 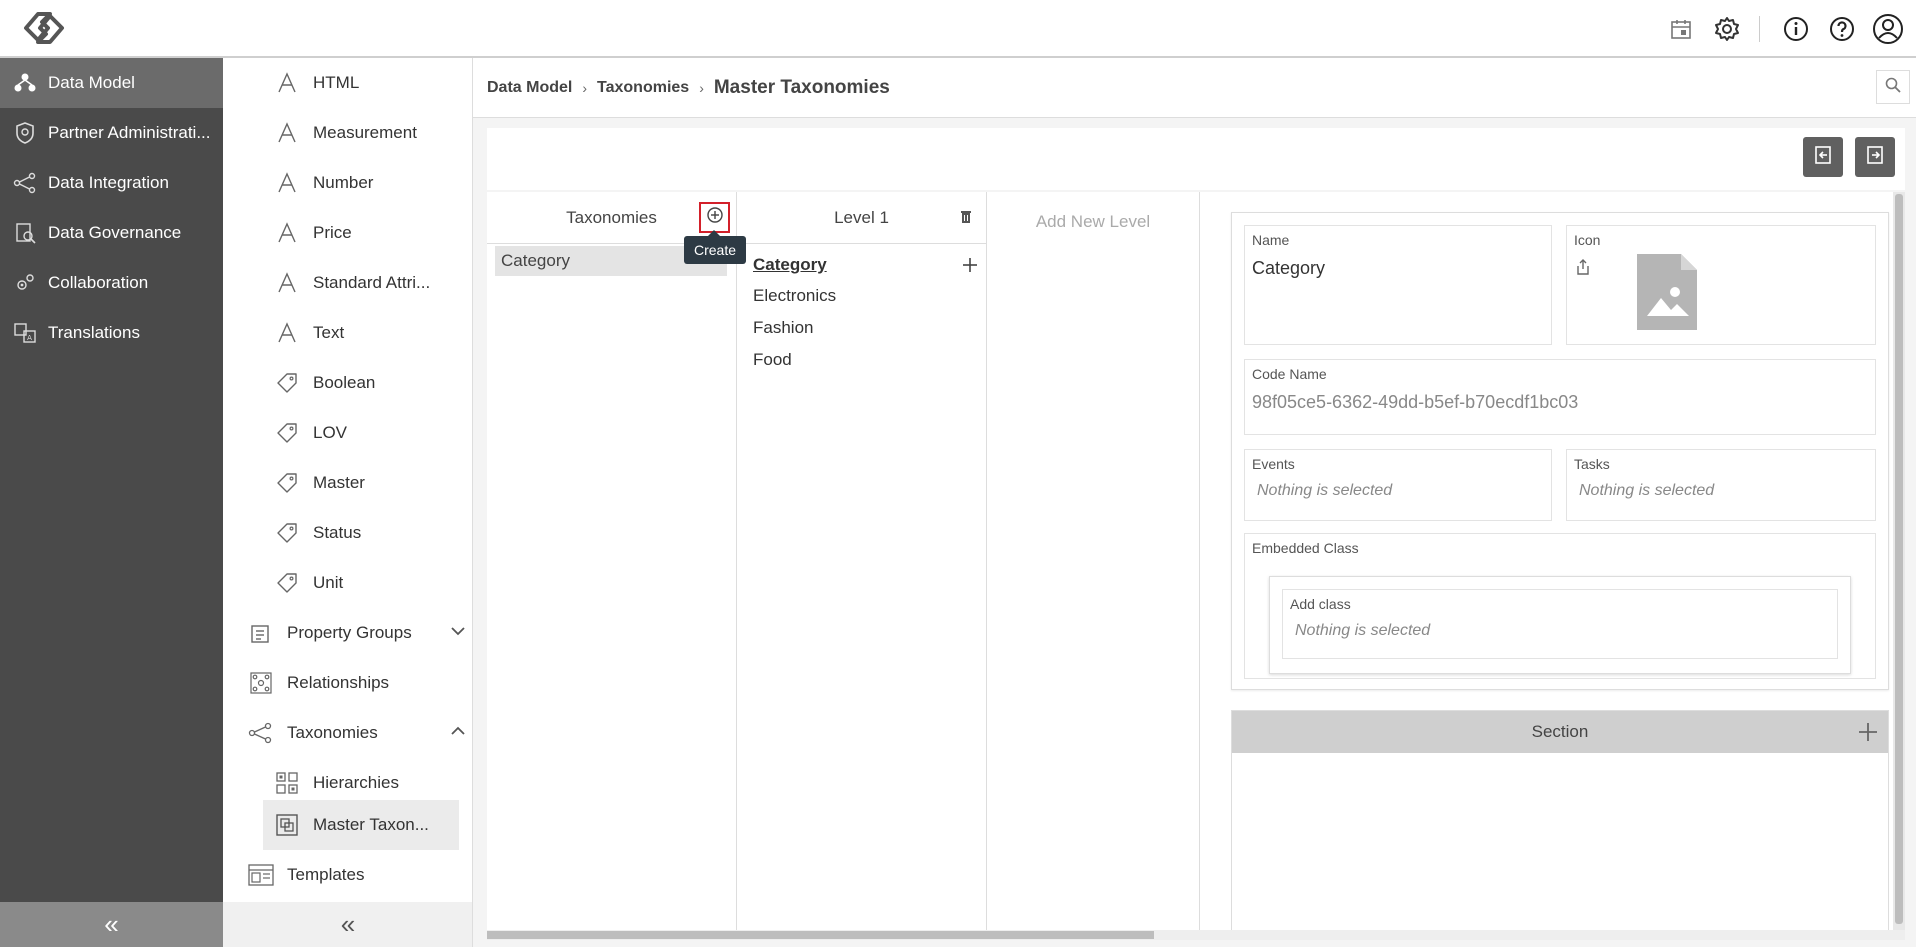 What do you see at coordinates (115, 232) in the screenshot?
I see `nav-item-label: Data Governance` at bounding box center [115, 232].